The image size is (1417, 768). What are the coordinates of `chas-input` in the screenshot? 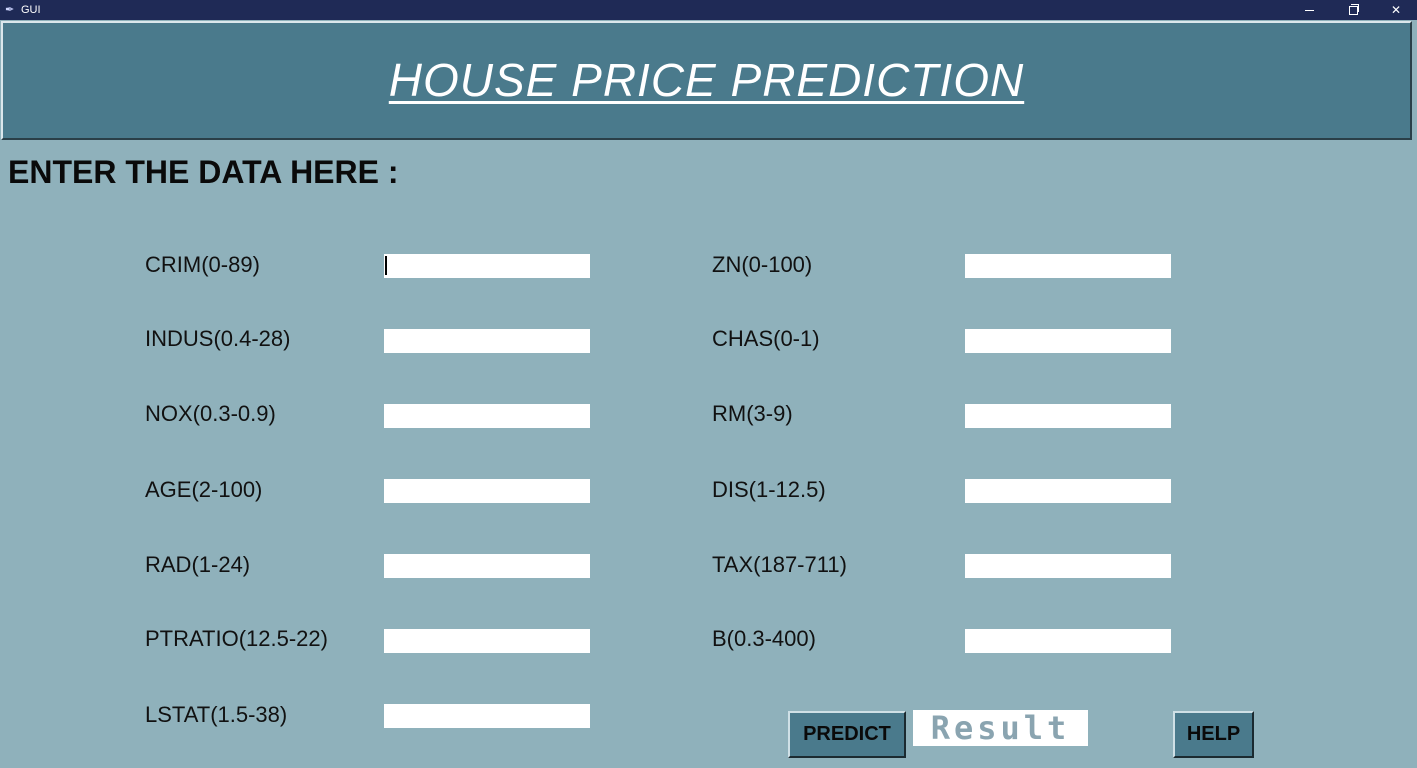 It's located at (1068, 341).